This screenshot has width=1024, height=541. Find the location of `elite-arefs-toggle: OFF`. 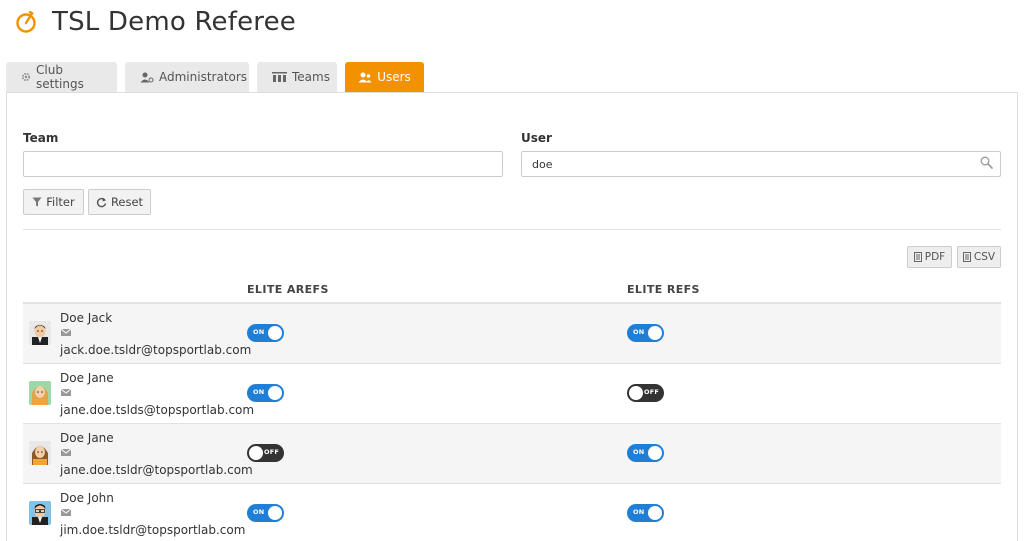

elite-arefs-toggle: OFF is located at coordinates (265, 453).